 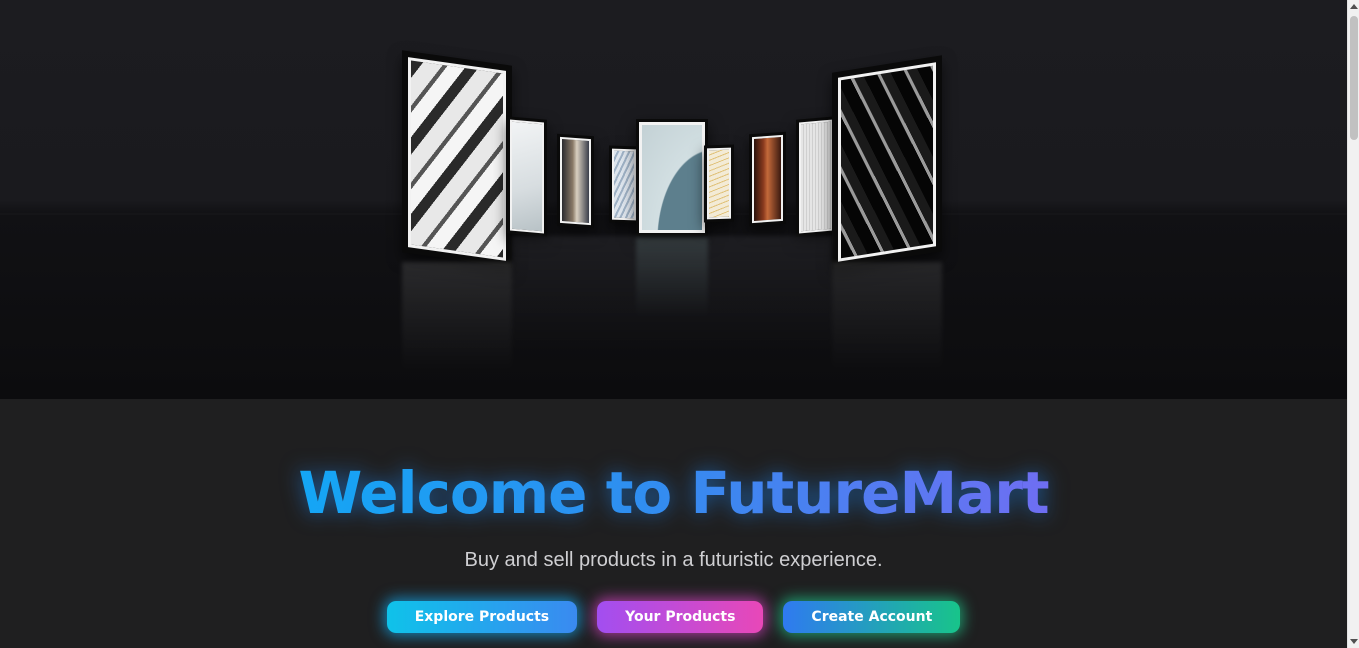 What do you see at coordinates (887, 317) in the screenshot?
I see `gallery-frame-9-reflection` at bounding box center [887, 317].